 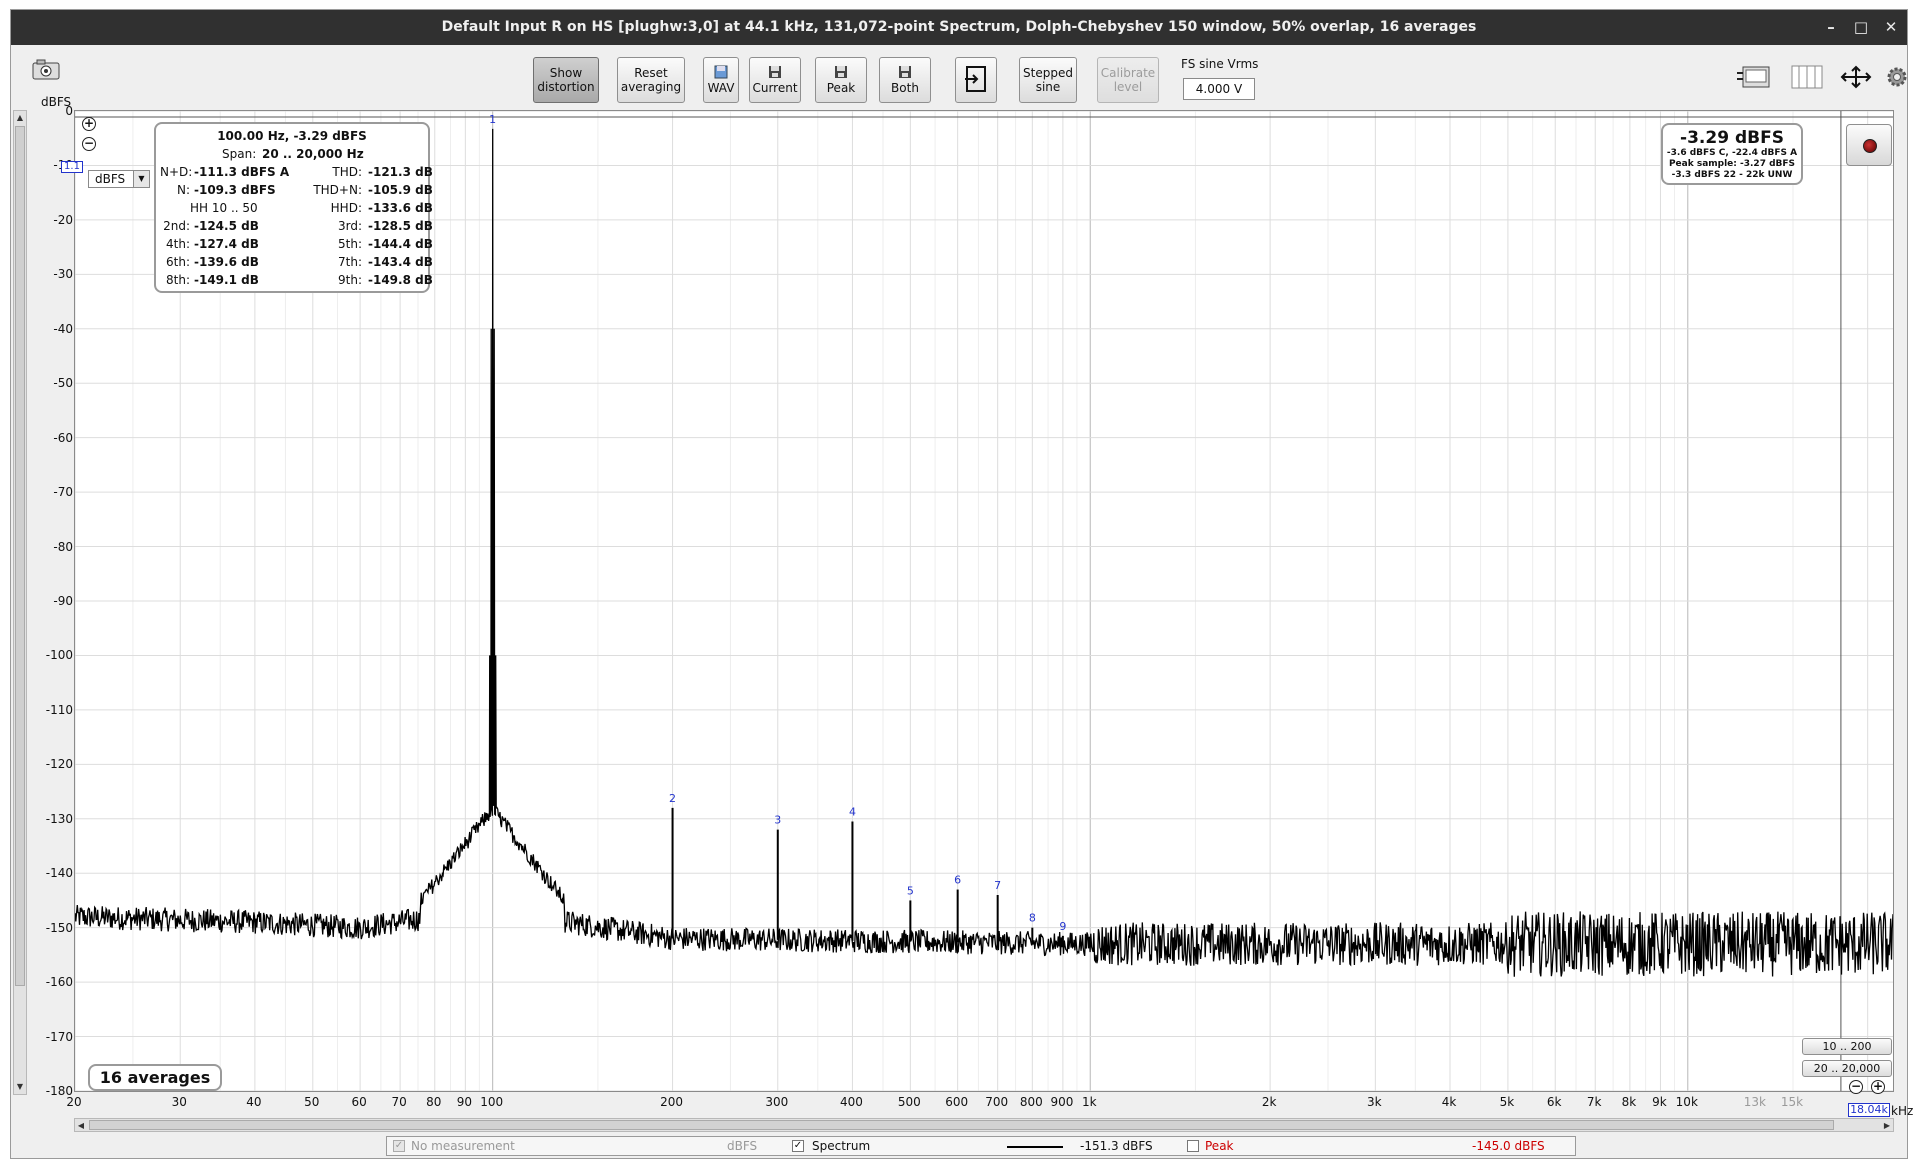 What do you see at coordinates (841, 80) in the screenshot?
I see `save-peak-button: Peak` at bounding box center [841, 80].